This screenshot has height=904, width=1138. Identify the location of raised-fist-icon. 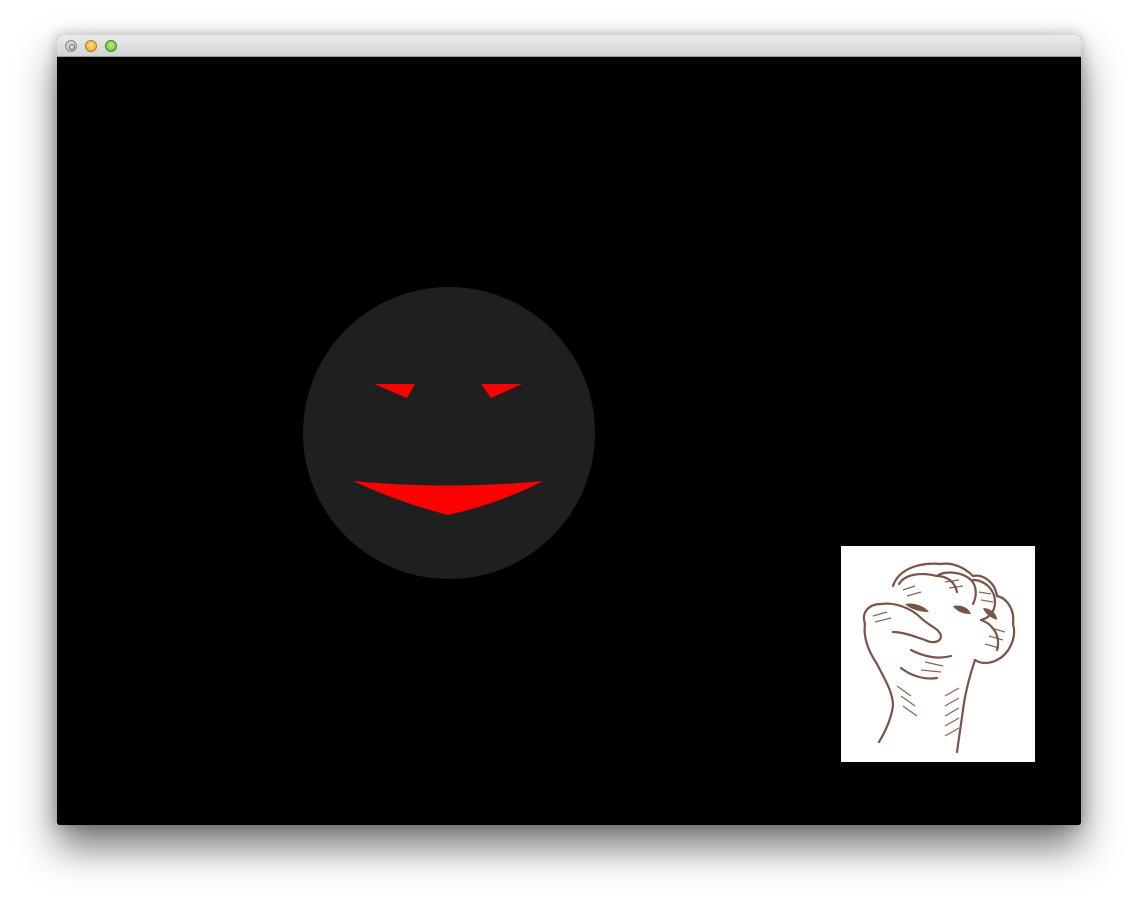
(939, 658).